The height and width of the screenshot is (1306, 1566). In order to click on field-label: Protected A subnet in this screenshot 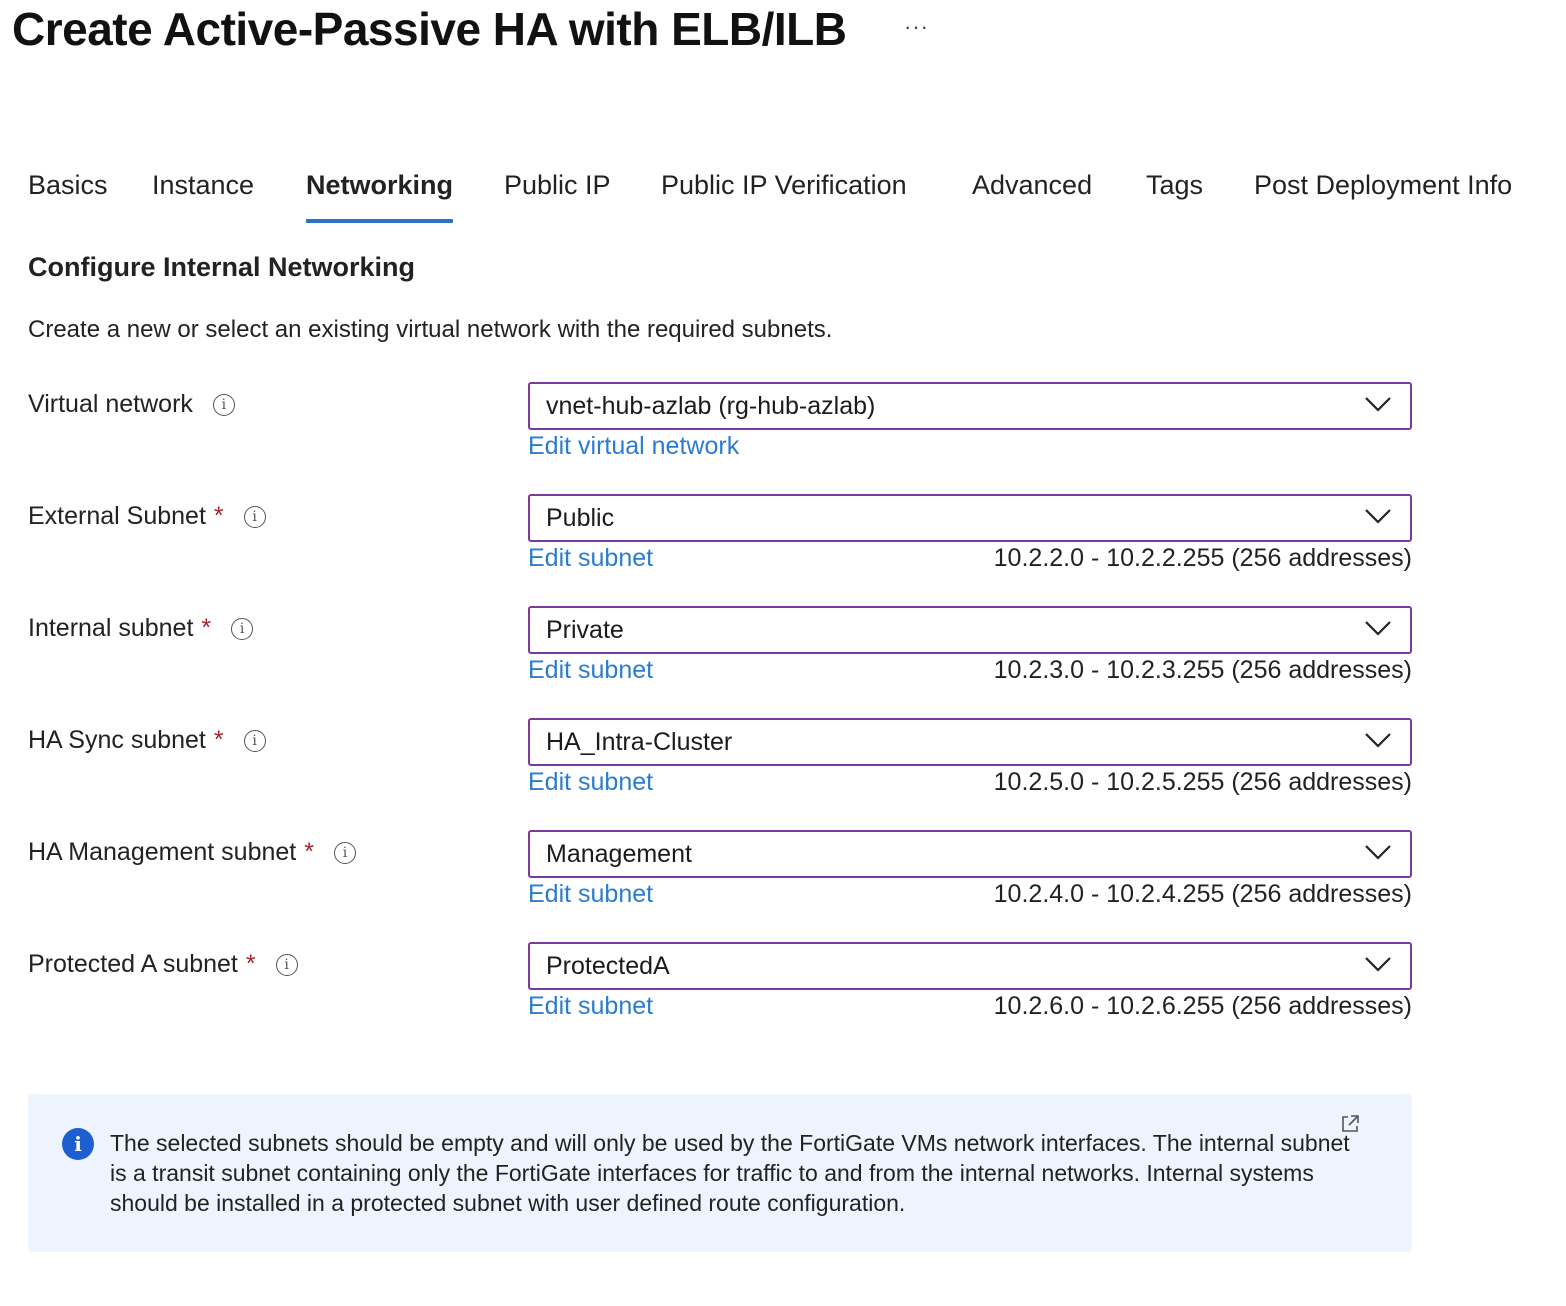, I will do `click(133, 964)`.